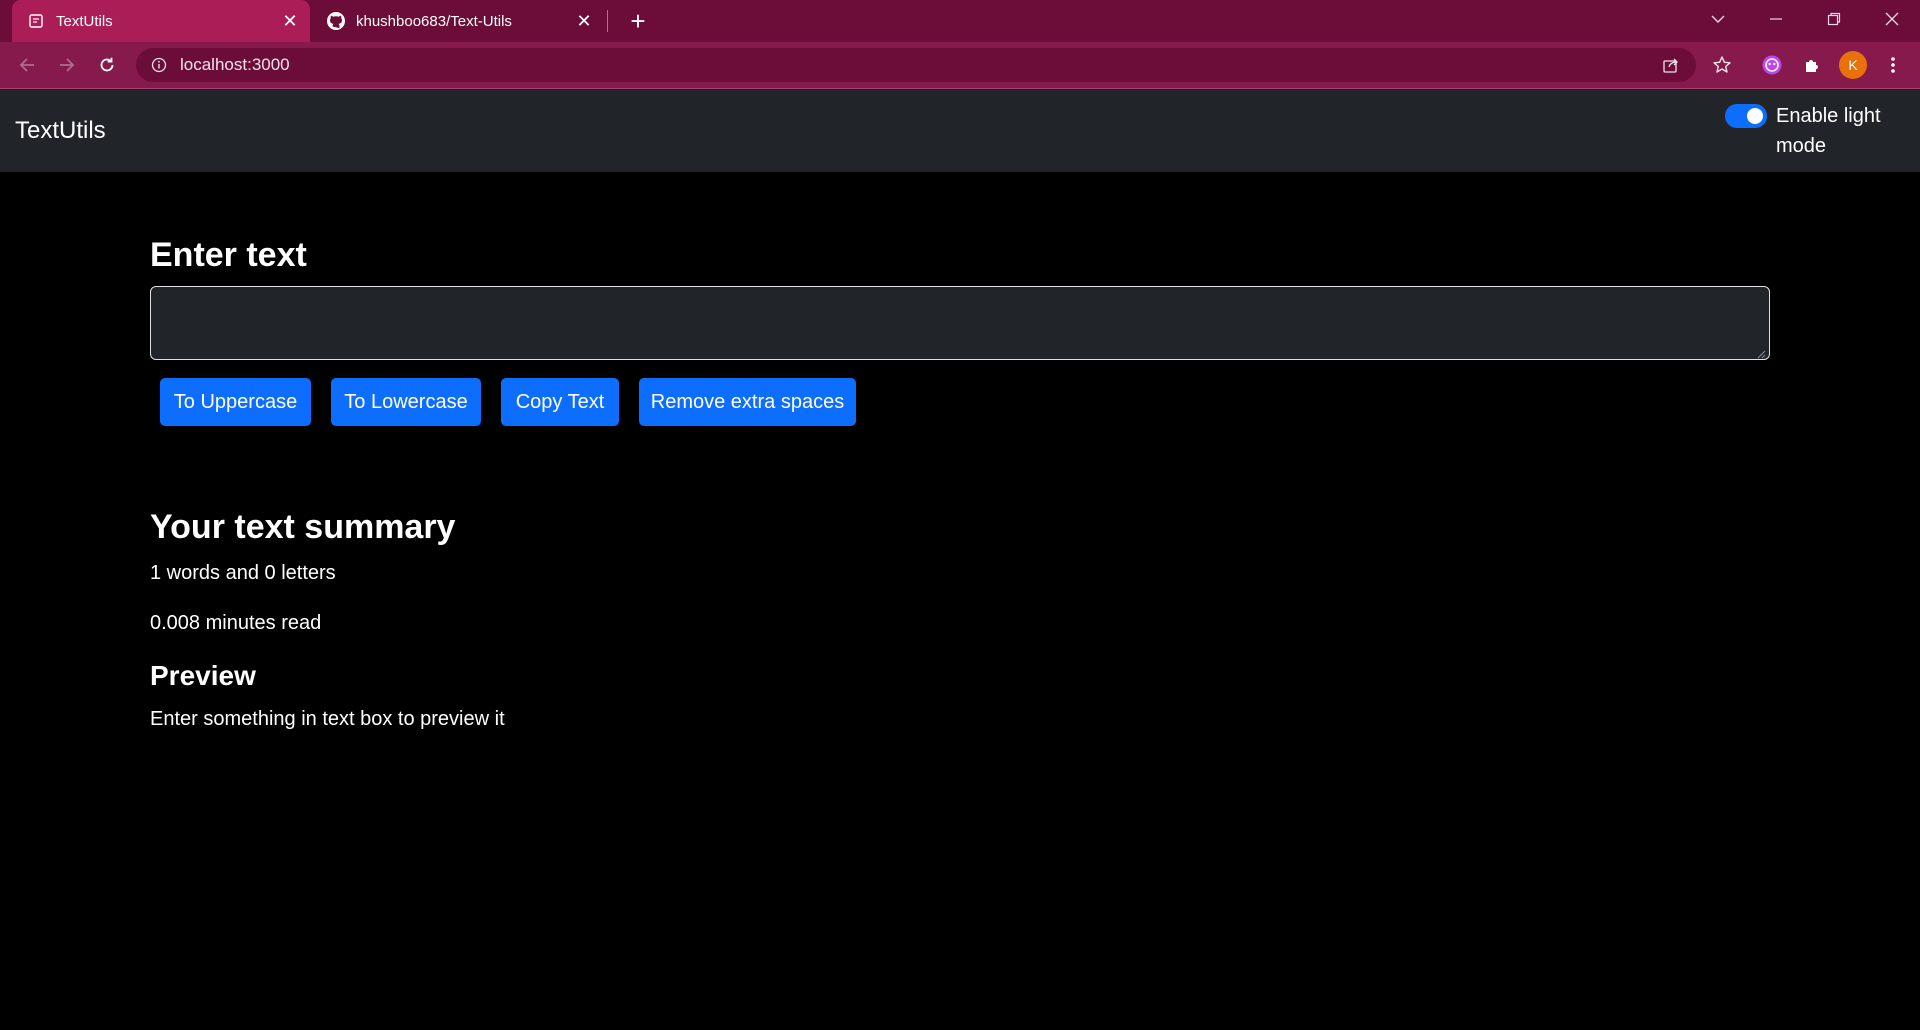 Image resolution: width=1920 pixels, height=1030 pixels. I want to click on tab-search-icon, so click(1718, 19).